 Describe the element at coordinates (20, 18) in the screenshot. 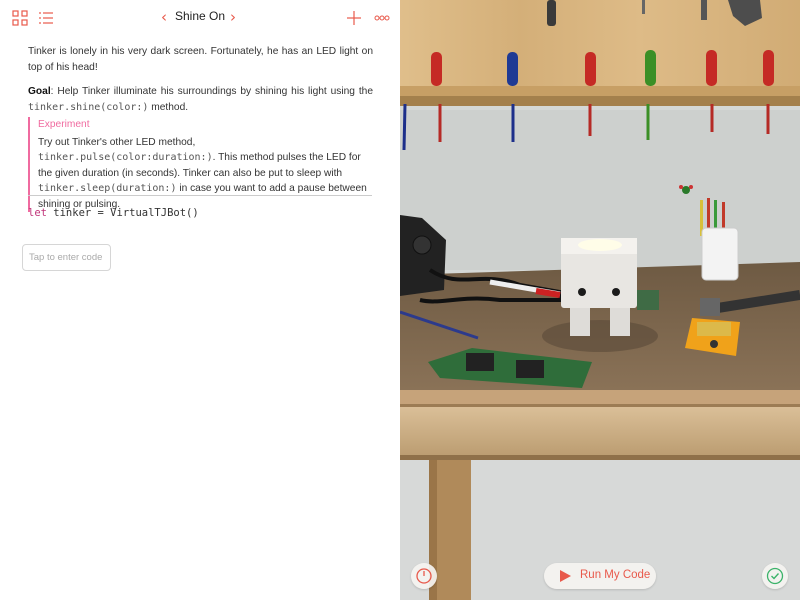

I see `grid-icon` at that location.